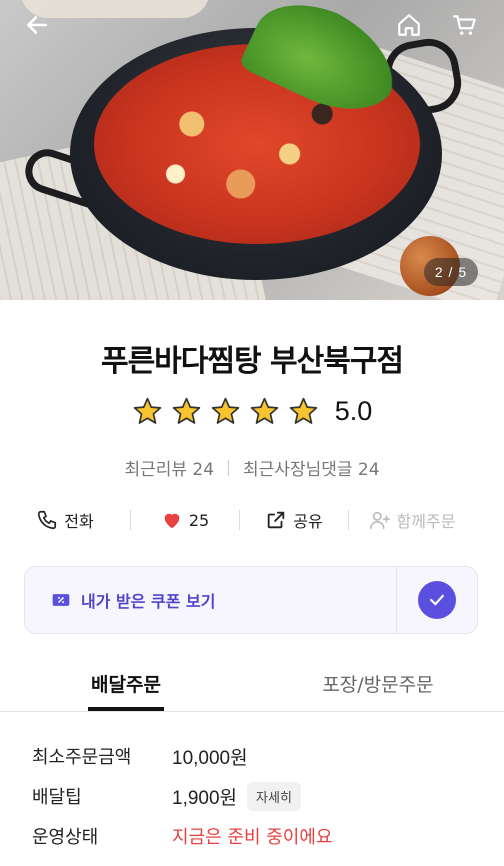 This screenshot has width=504, height=866. I want to click on delivery-tip-row: 배달팁 1,900원 자세히, so click(257, 796).